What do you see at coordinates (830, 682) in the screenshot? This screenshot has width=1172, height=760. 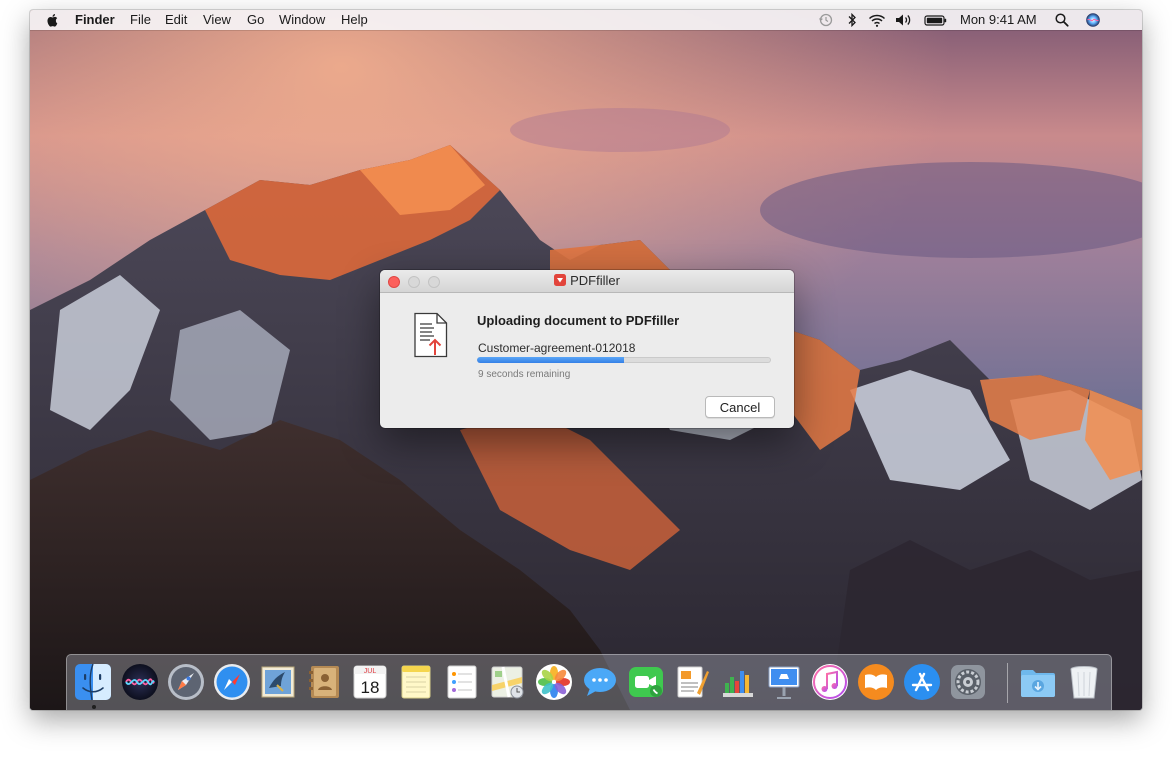 I see `dock-itunes-icon` at bounding box center [830, 682].